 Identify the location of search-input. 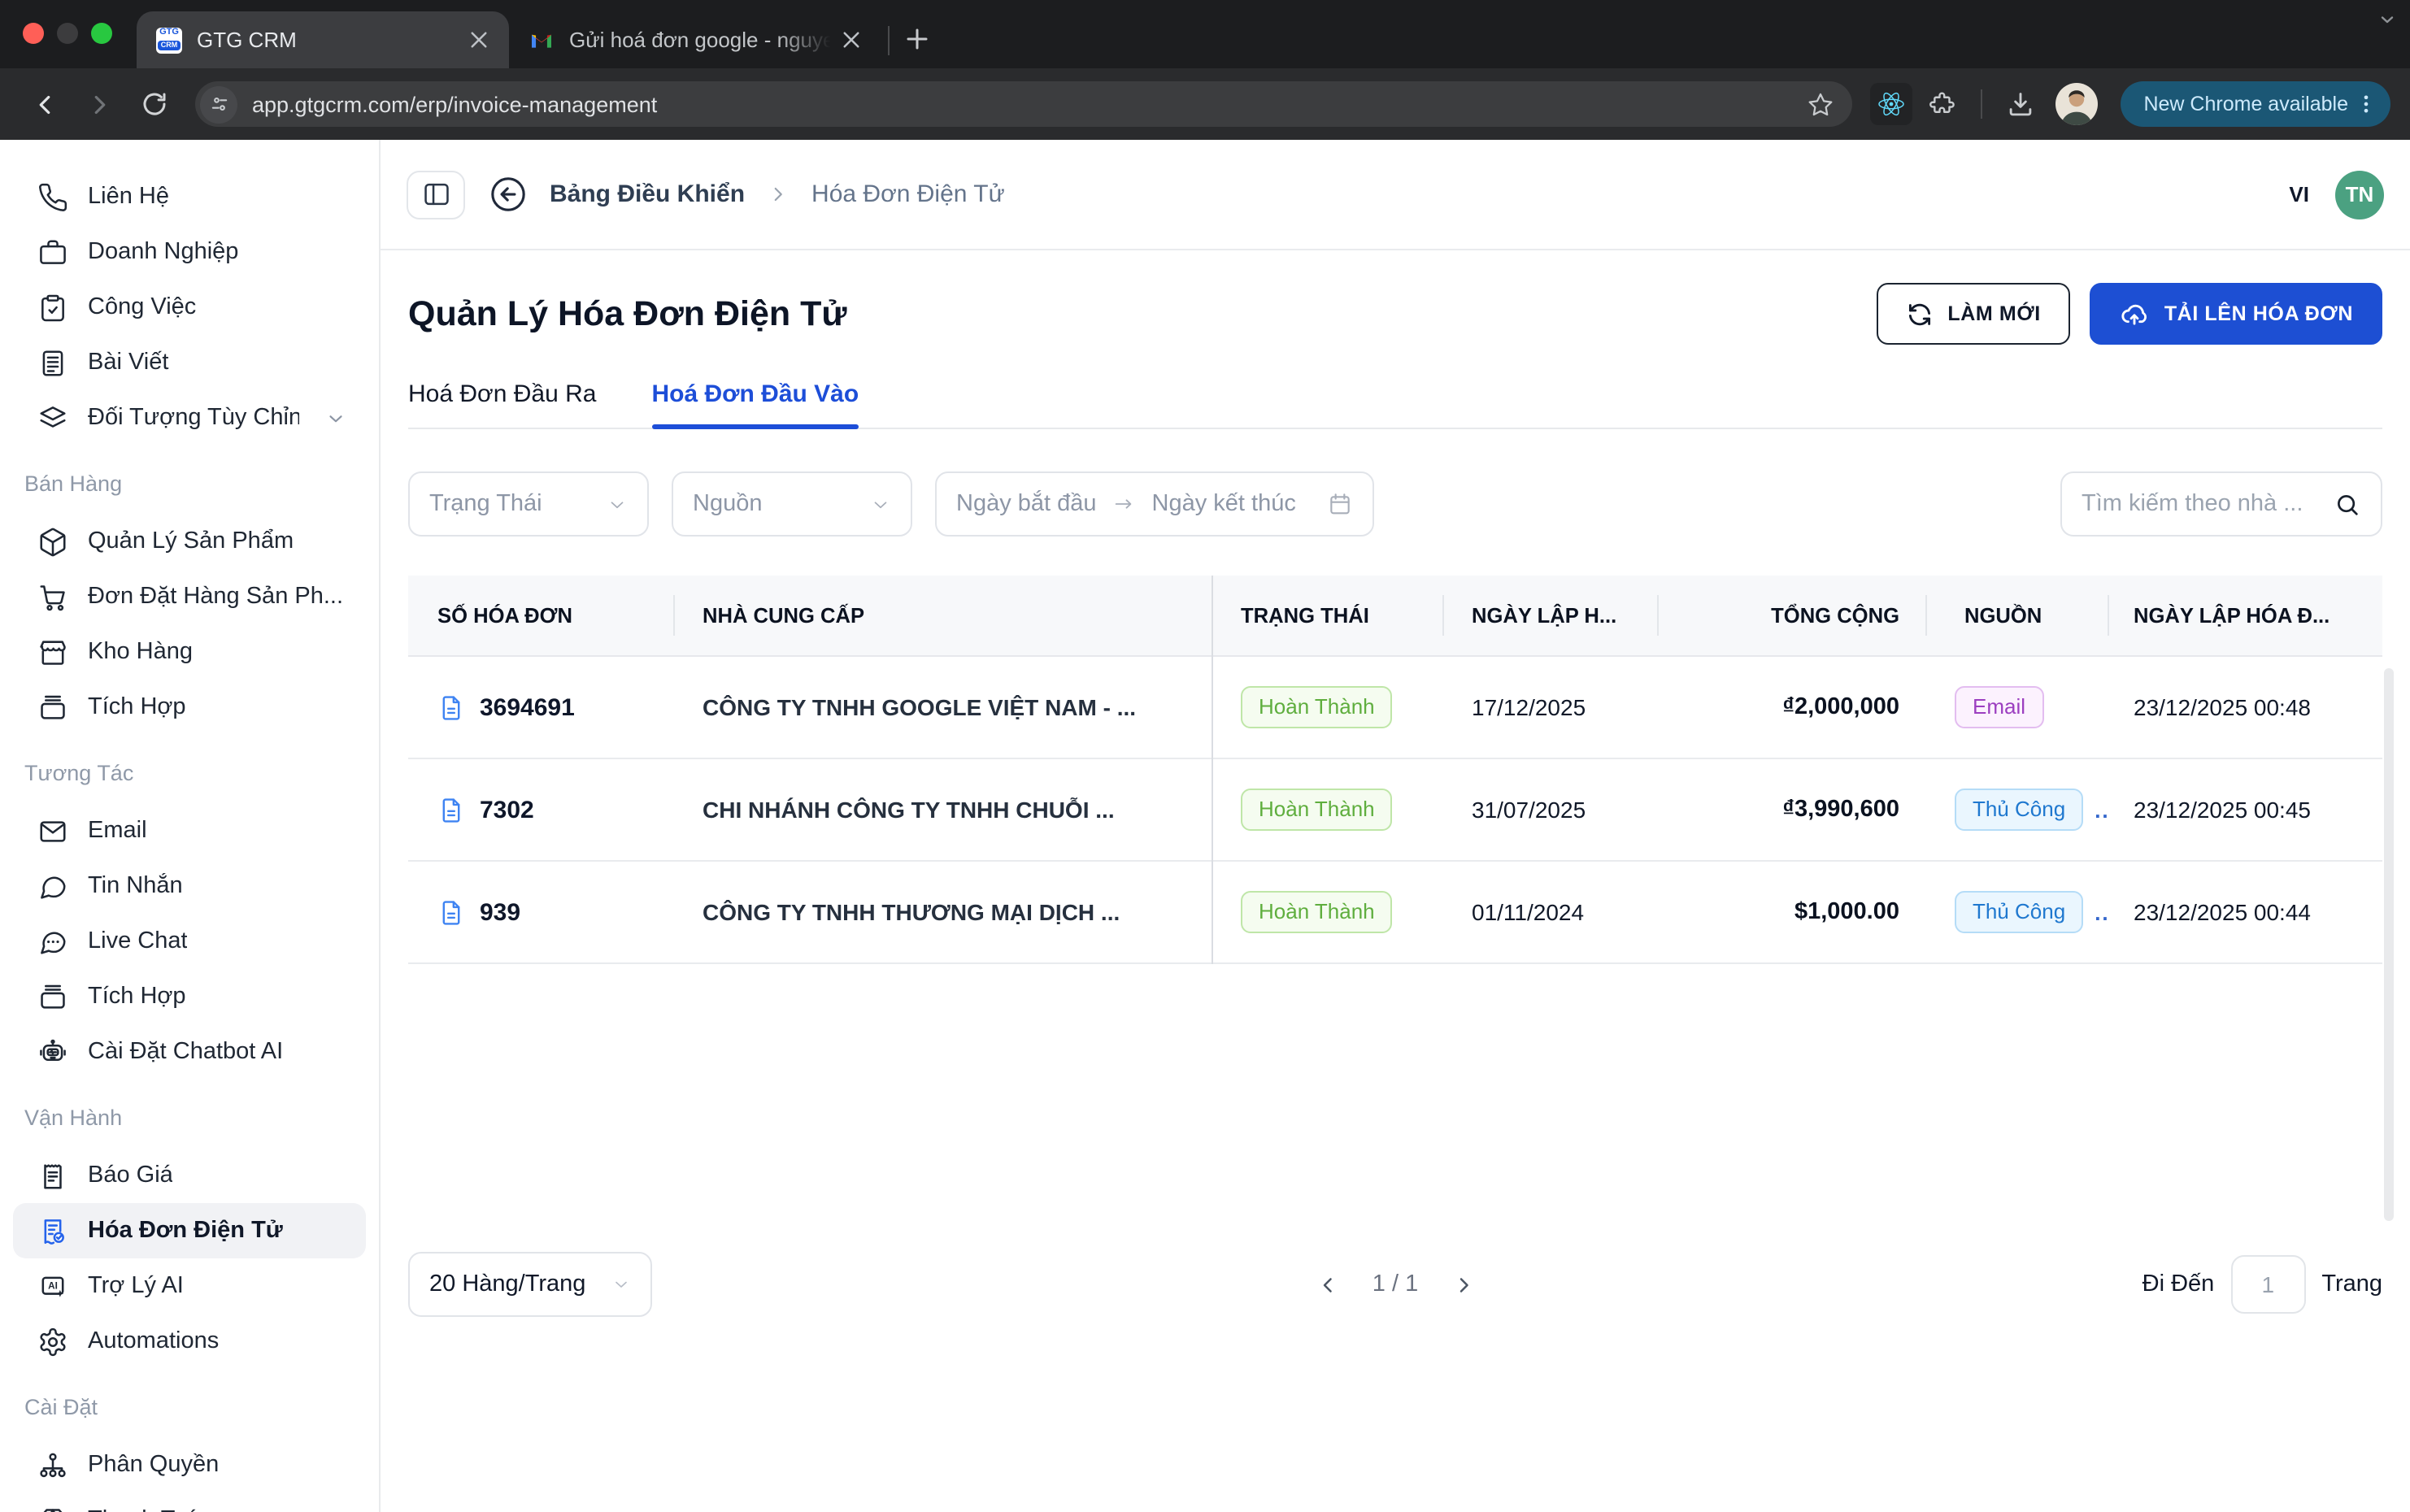
(2208, 504).